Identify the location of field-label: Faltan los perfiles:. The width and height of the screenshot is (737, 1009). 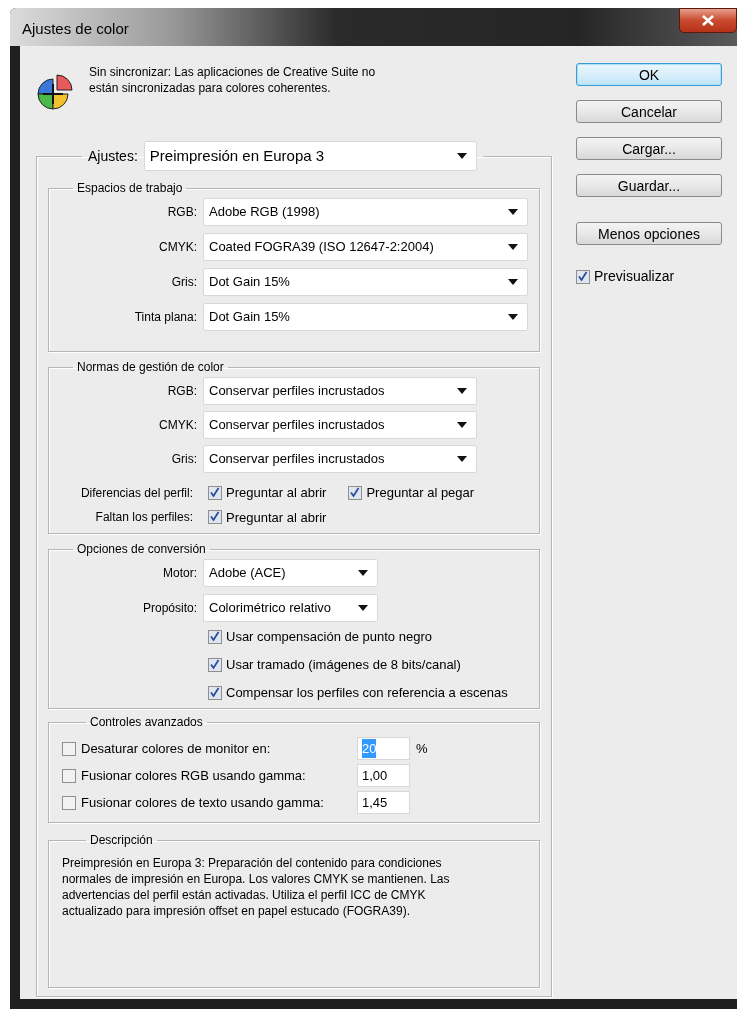
(143, 518).